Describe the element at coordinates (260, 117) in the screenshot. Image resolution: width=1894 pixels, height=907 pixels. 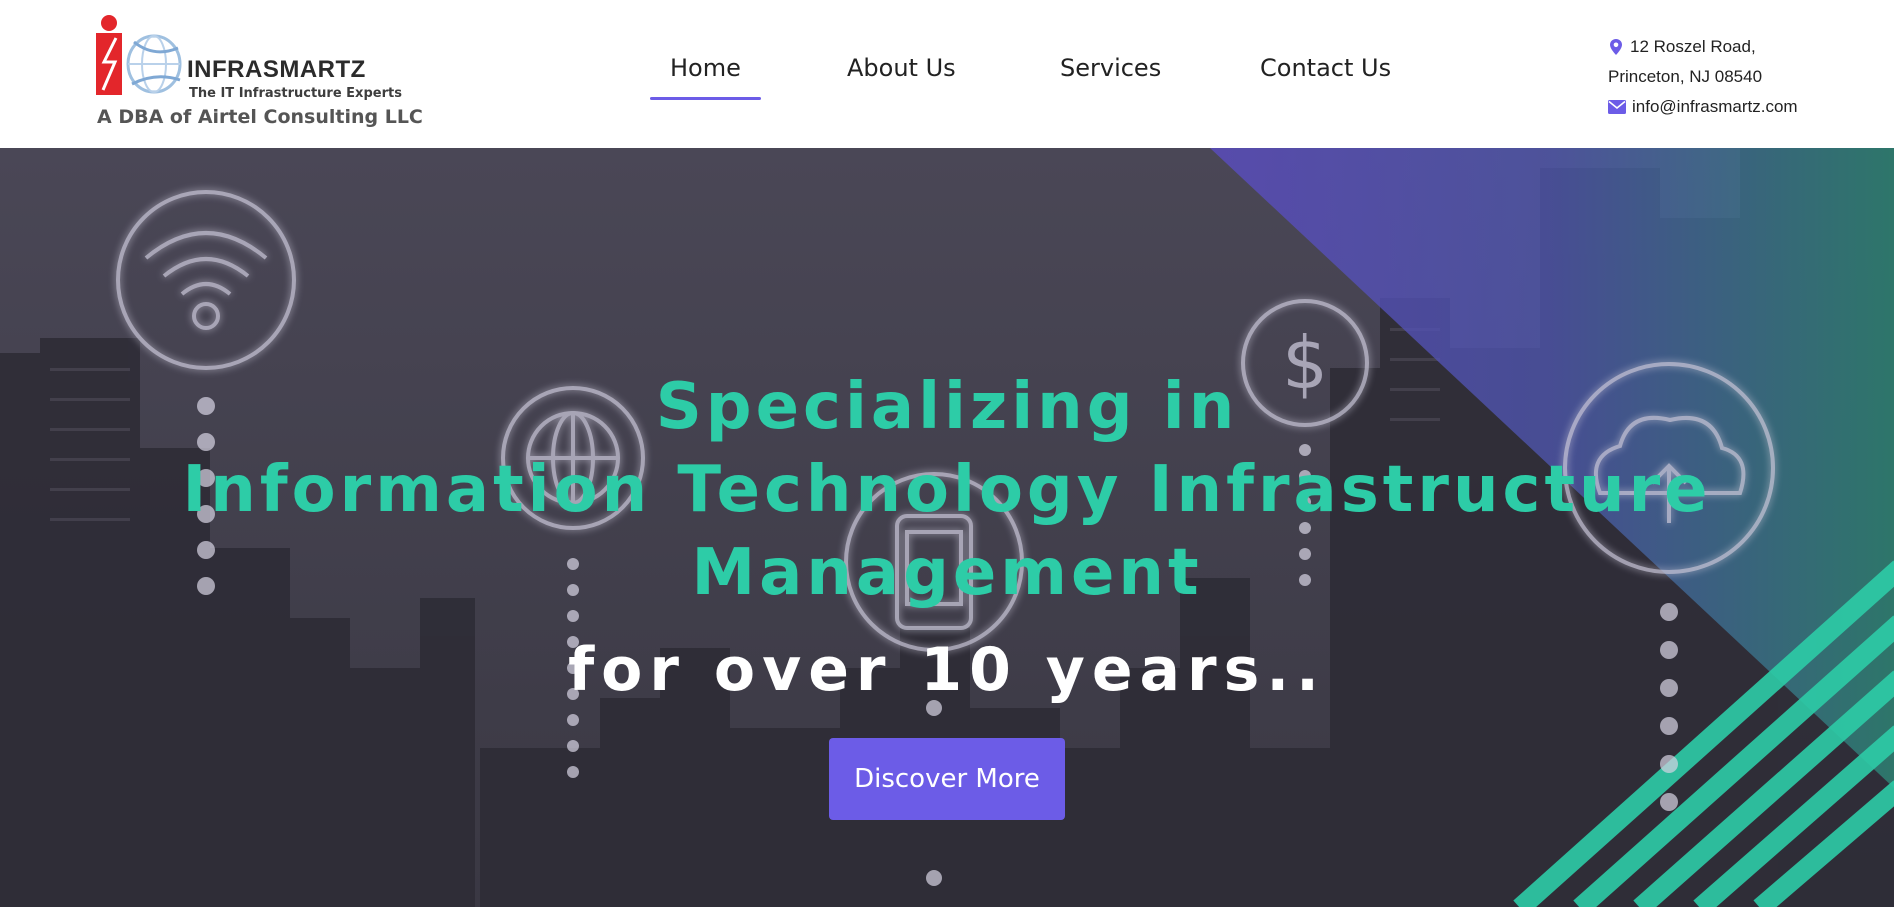
I see `logo-dba-text: A DBA of Airtel Consulting LLC` at that location.